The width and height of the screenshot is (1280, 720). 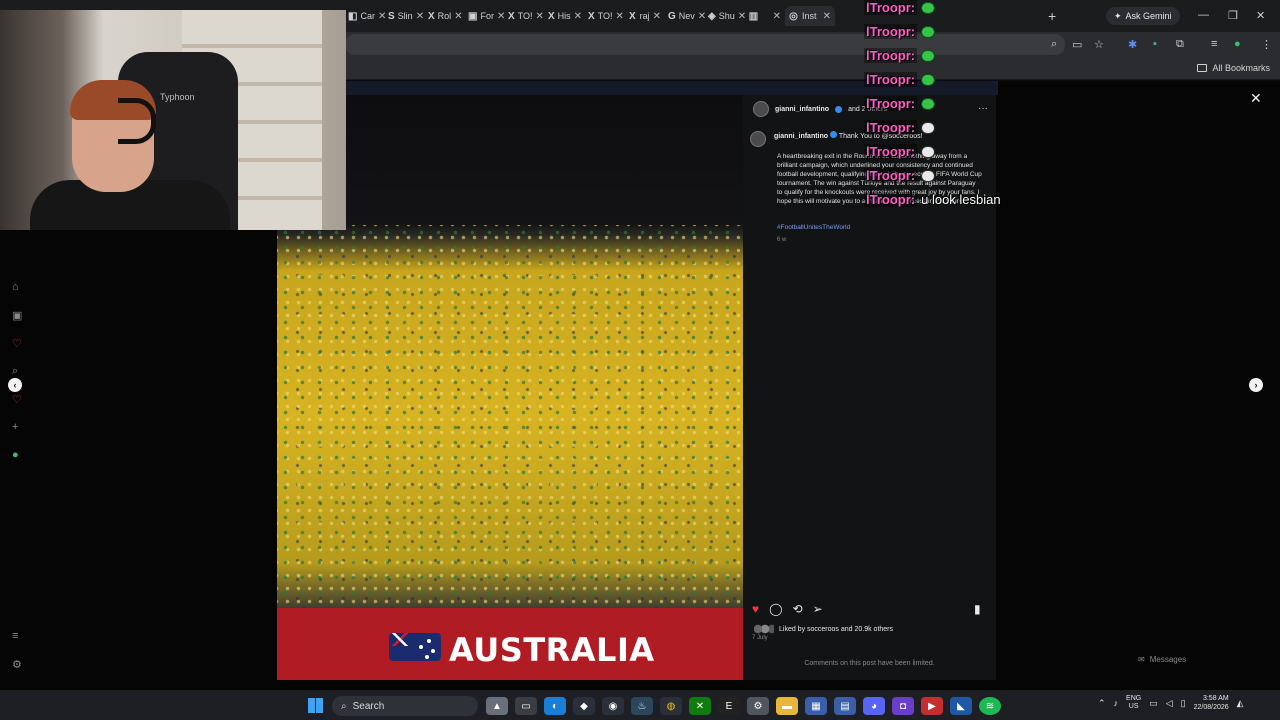 I want to click on home-icon: ⌂, so click(x=15, y=287).